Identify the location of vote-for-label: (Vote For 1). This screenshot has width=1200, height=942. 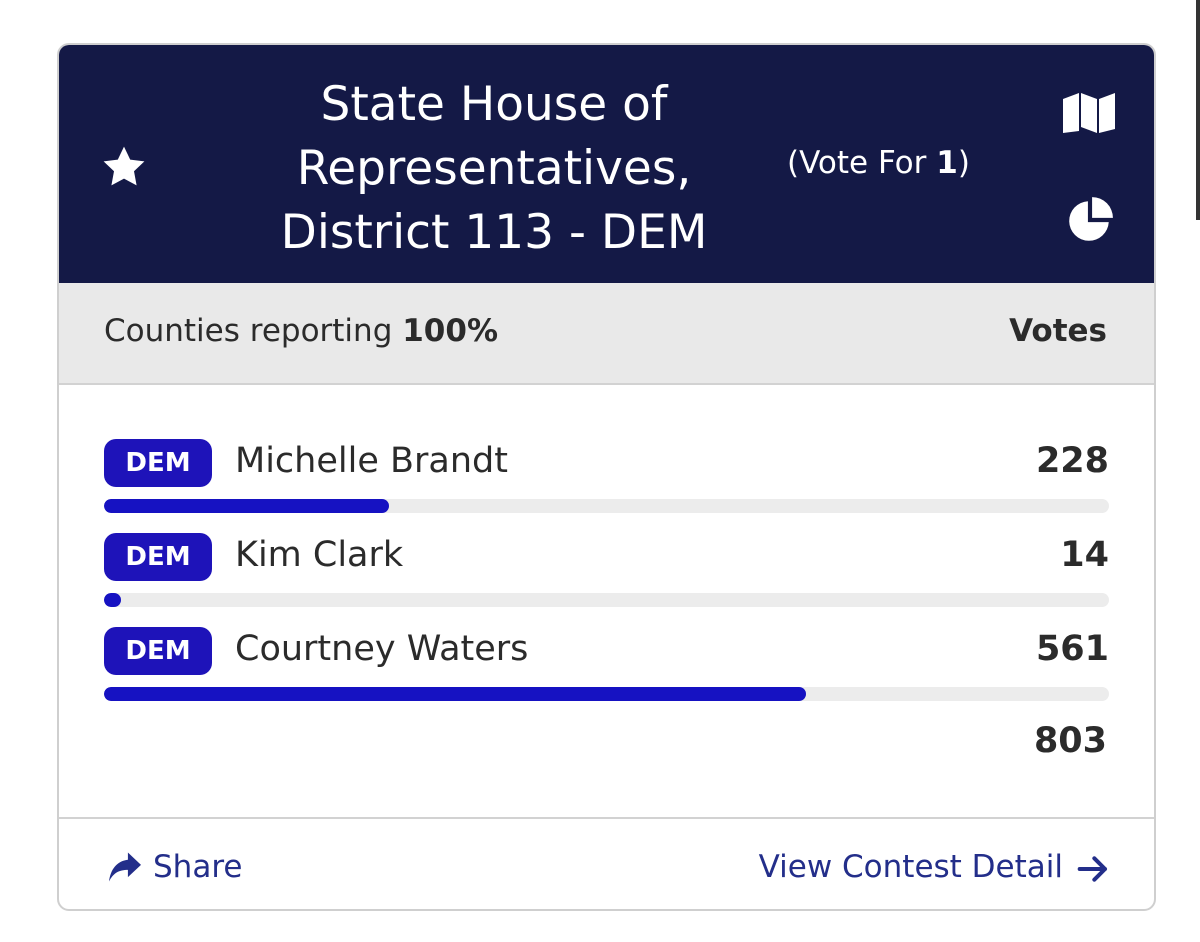
(878, 163).